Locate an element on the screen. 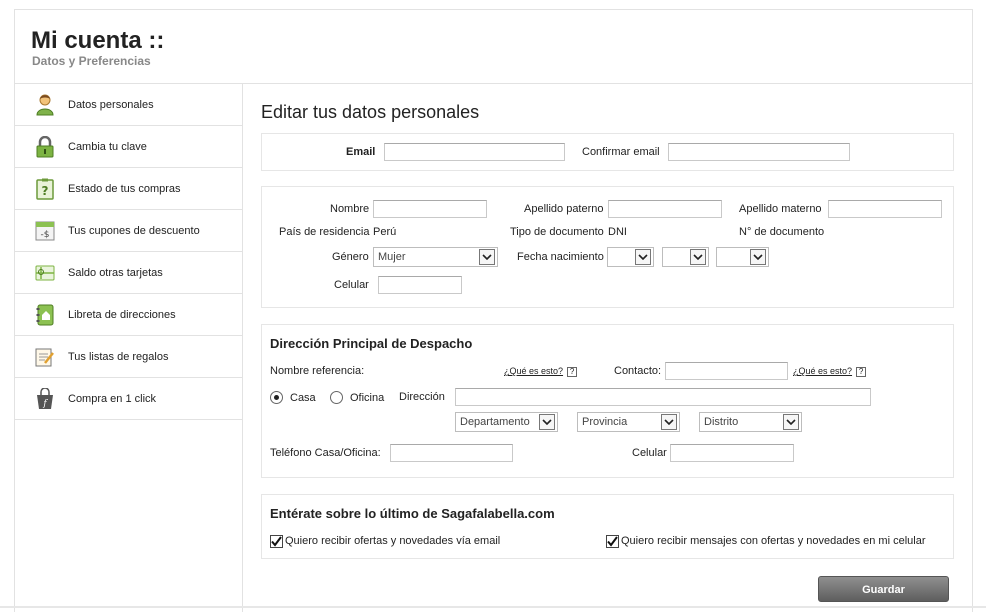  confirm-email-label: Confirmar email is located at coordinates (621, 152).